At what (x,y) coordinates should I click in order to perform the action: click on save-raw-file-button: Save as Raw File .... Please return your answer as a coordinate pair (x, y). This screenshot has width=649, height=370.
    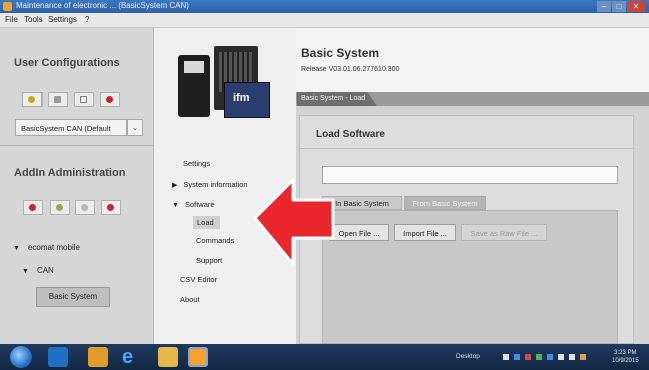
    Looking at the image, I should click on (504, 232).